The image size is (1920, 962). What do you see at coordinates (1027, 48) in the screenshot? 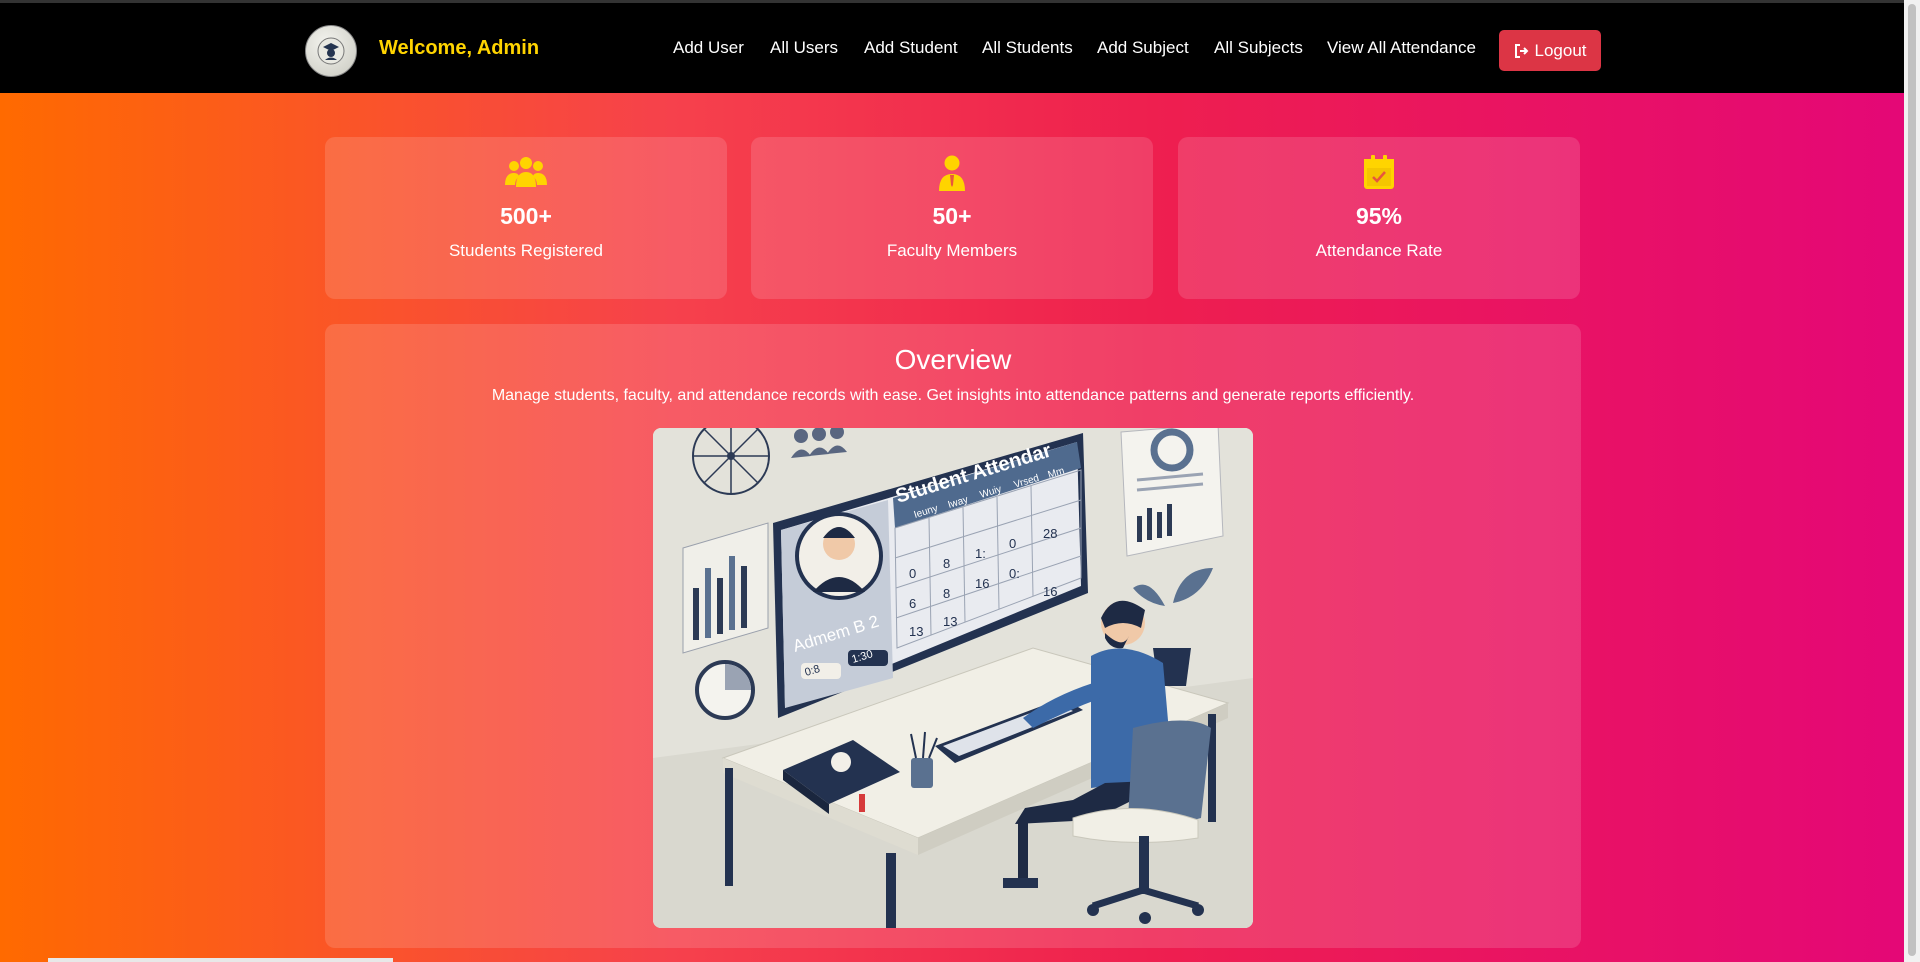
I see `nav-all-students: All Students` at bounding box center [1027, 48].